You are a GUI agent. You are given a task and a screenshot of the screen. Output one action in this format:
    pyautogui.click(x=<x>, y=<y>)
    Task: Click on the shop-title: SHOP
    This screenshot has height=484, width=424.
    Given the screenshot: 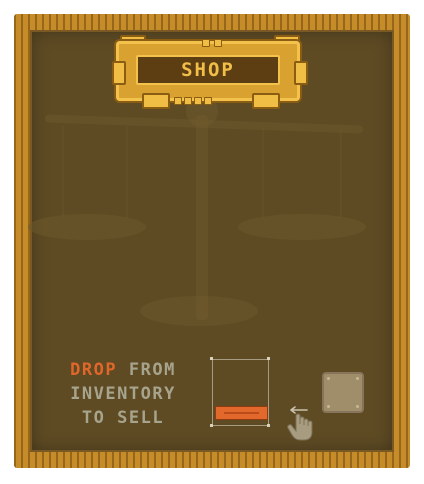 What is the action you would take?
    pyautogui.click(x=208, y=70)
    